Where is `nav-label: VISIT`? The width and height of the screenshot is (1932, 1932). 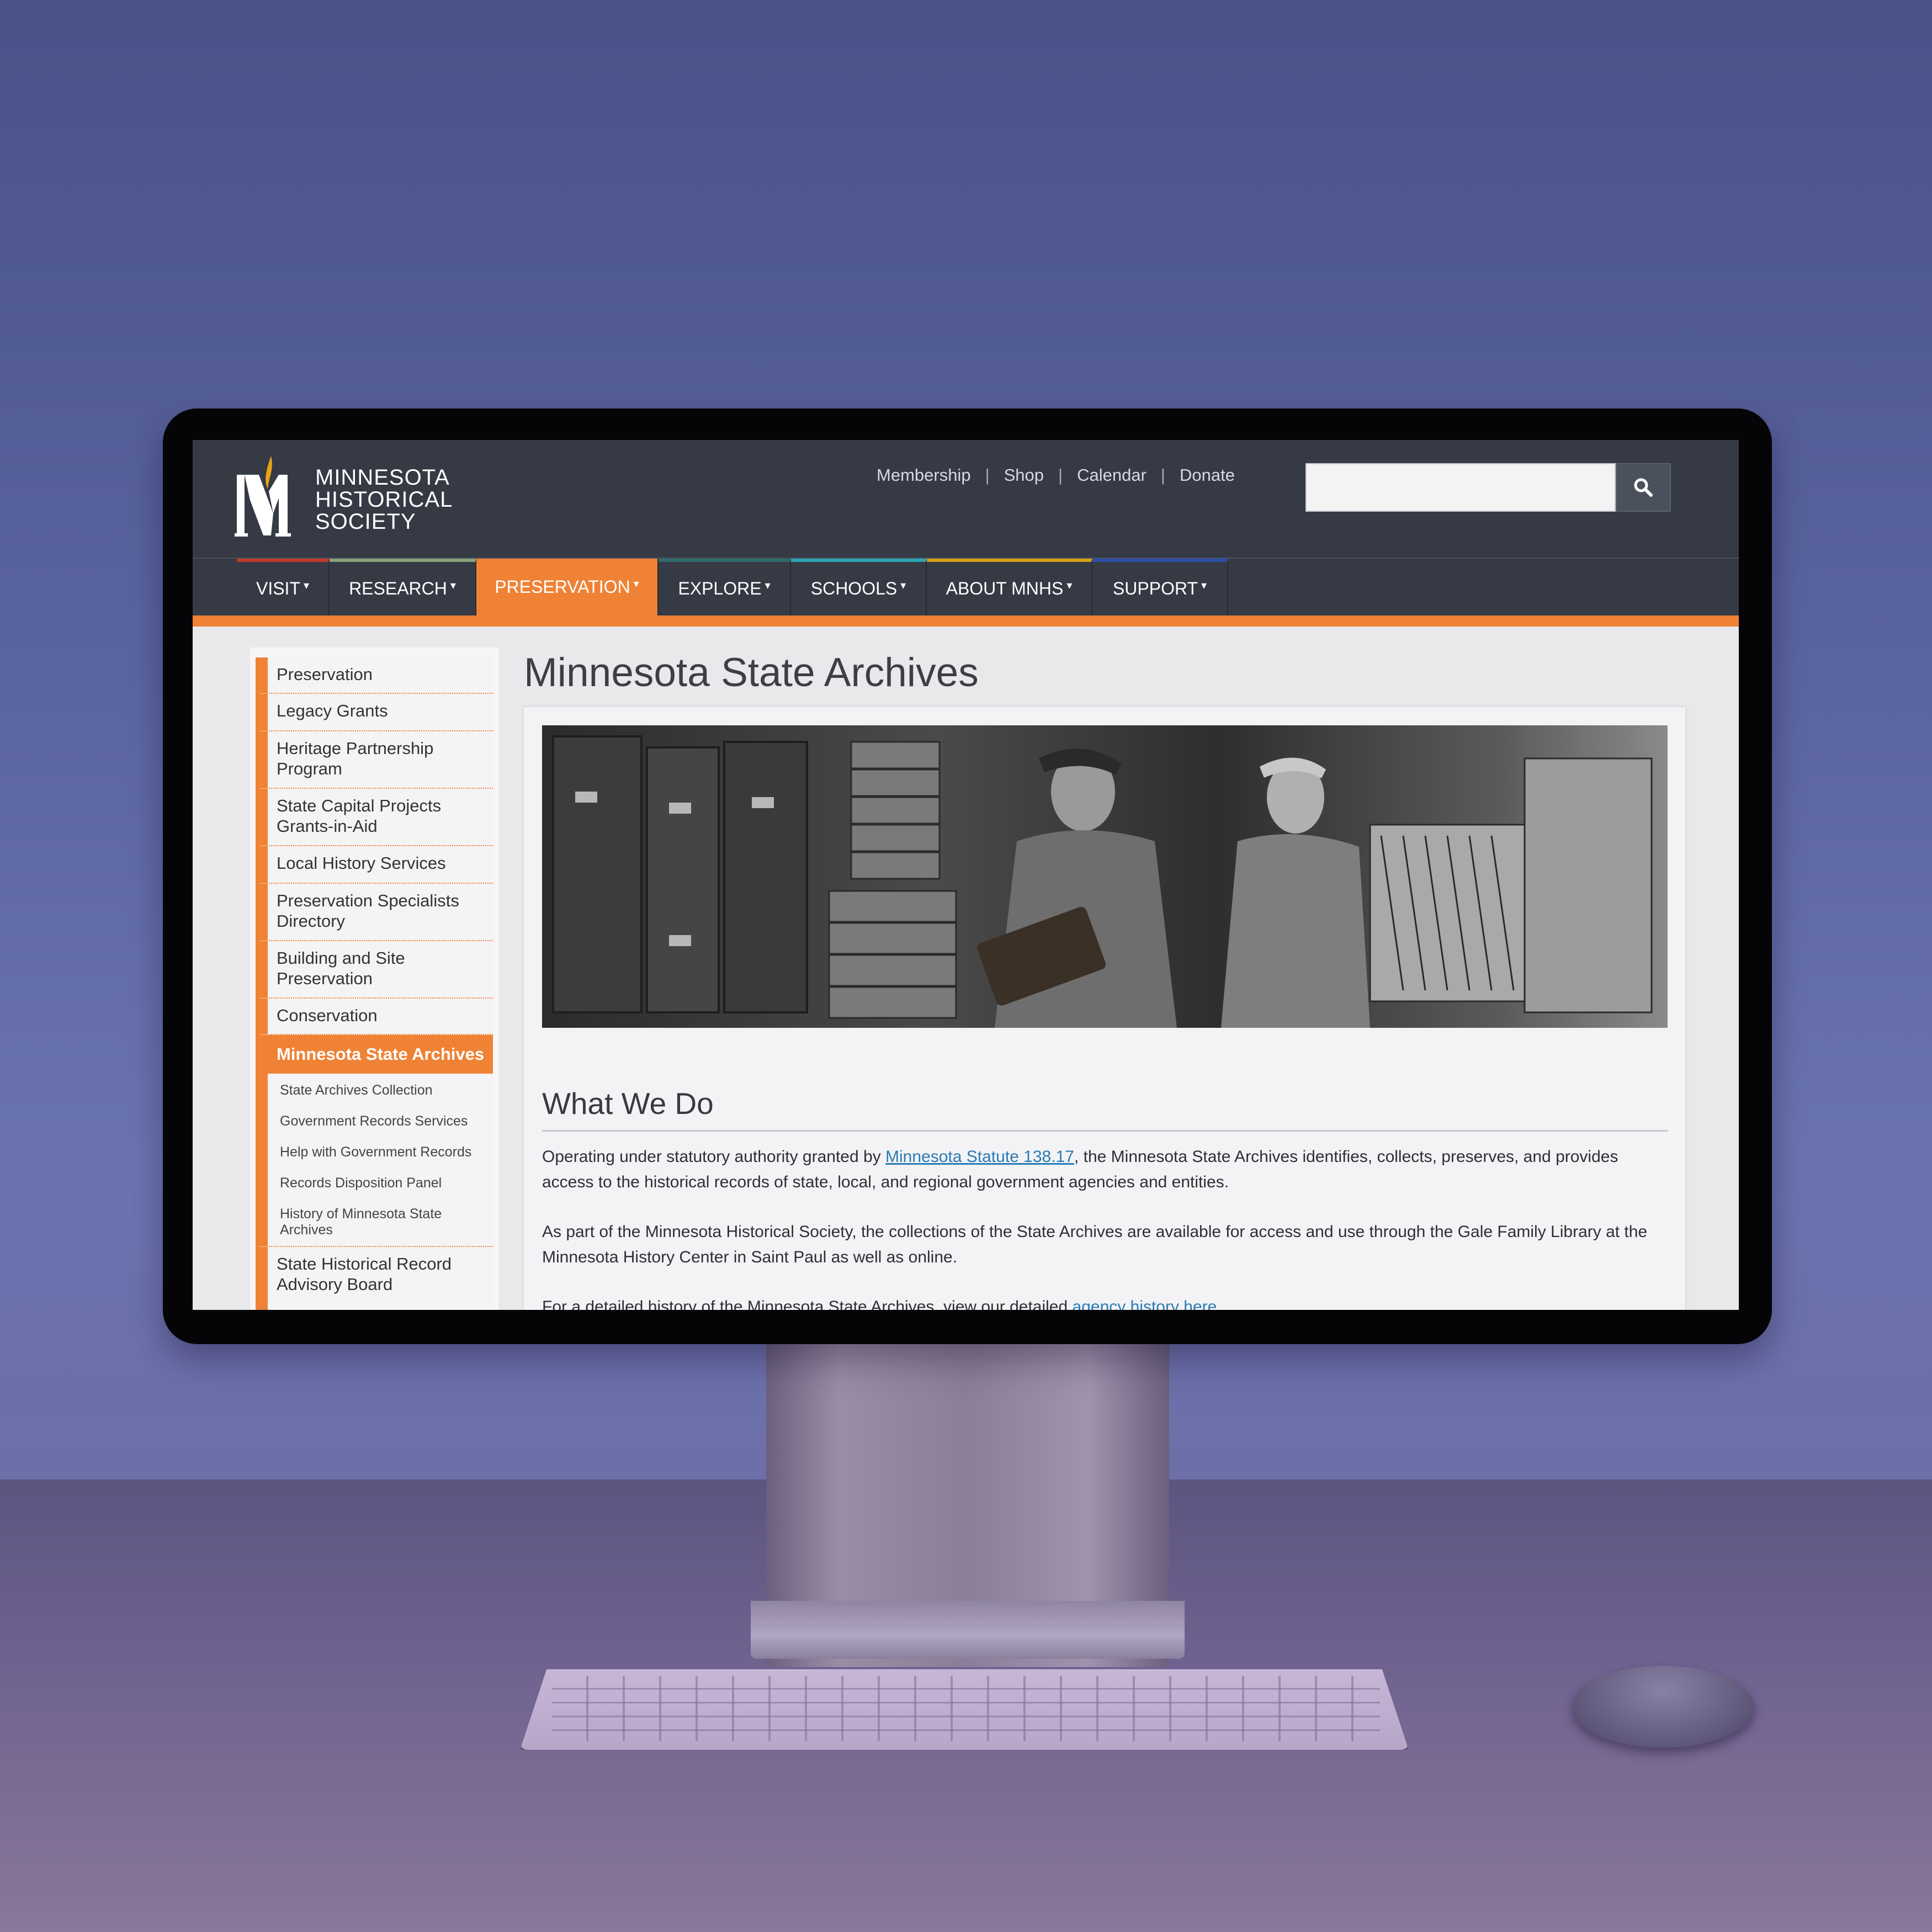
nav-label: VISIT is located at coordinates (278, 588).